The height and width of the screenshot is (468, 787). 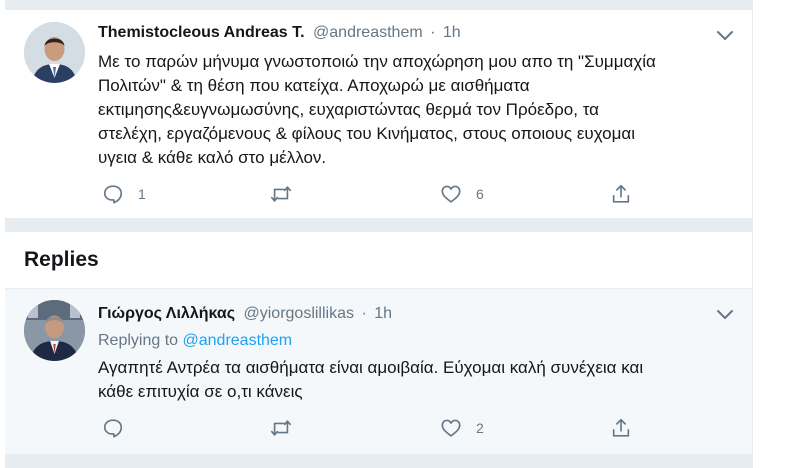 I want to click on like-count: 2, so click(x=480, y=428).